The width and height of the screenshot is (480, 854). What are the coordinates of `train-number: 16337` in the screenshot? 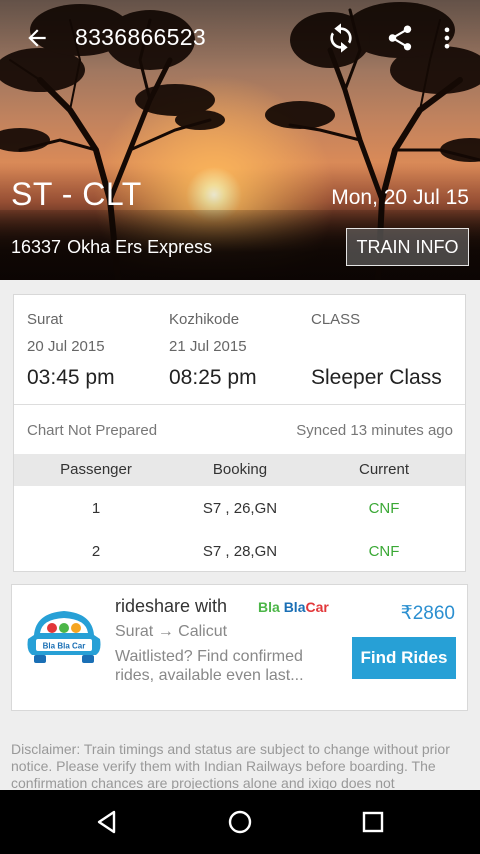 It's located at (36, 247).